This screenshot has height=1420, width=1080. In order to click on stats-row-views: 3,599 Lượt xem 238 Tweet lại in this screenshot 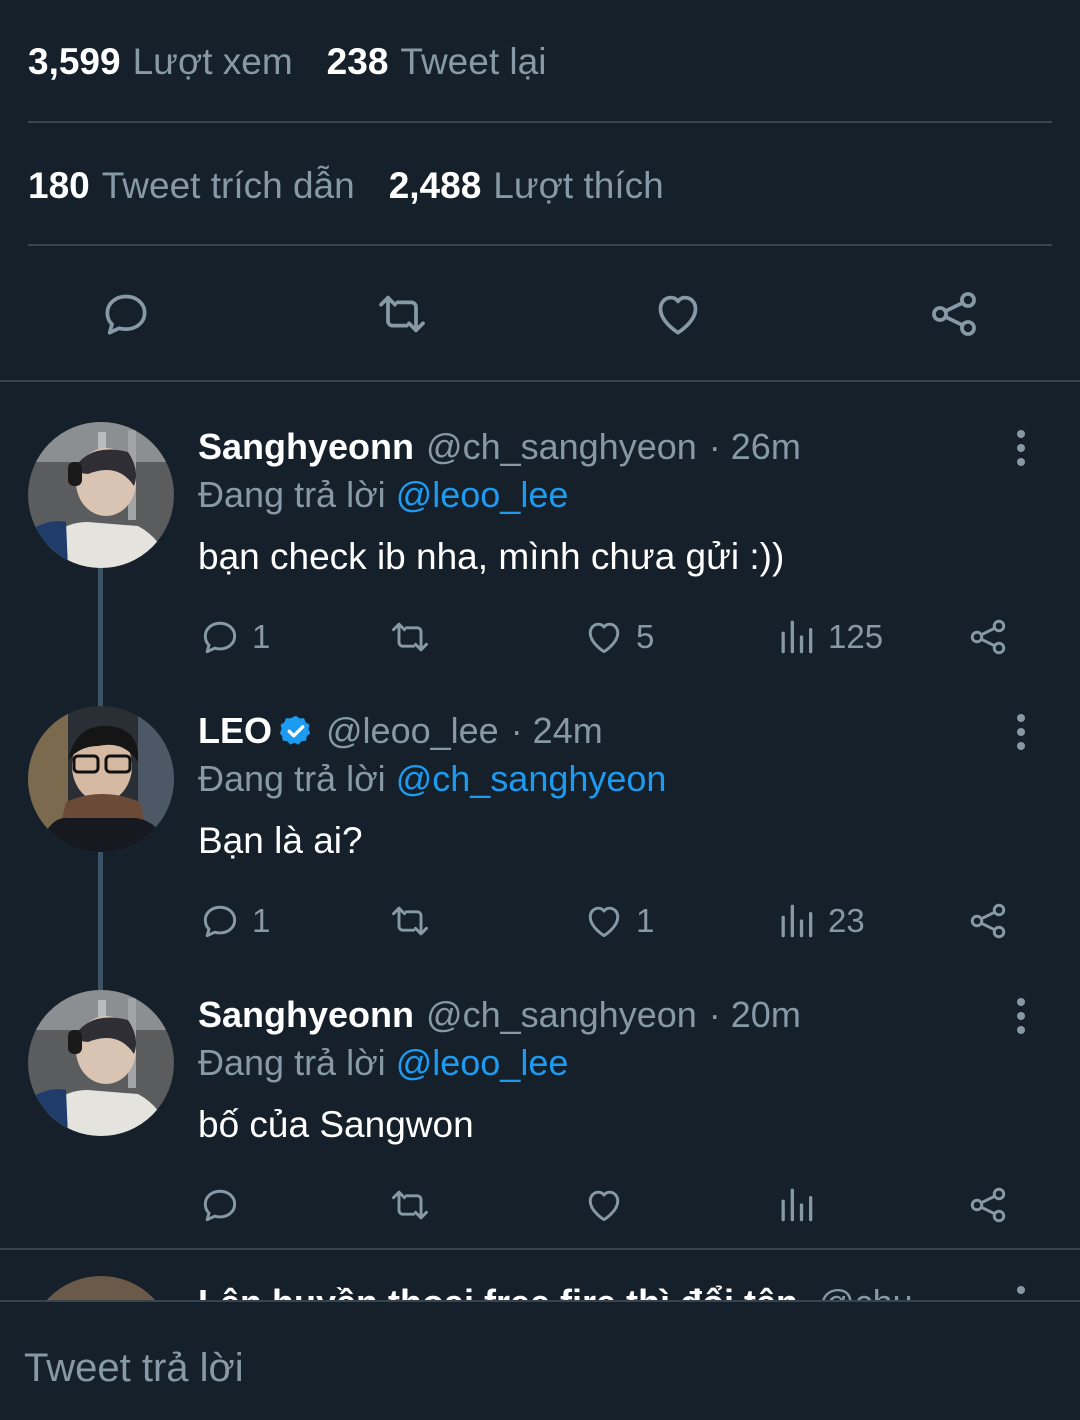, I will do `click(304, 62)`.